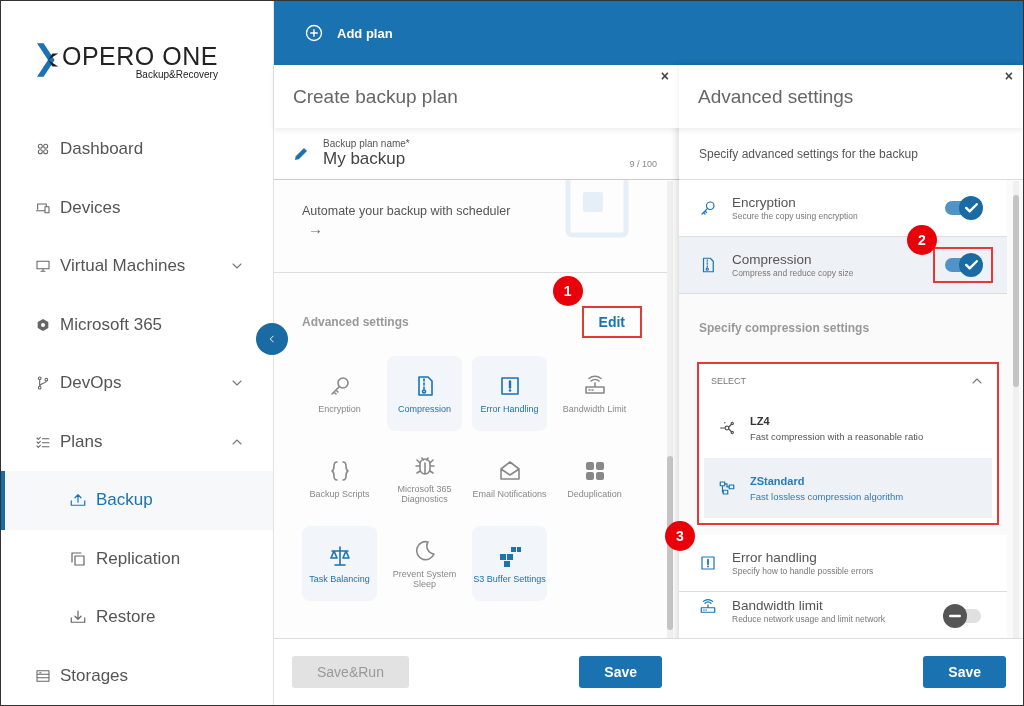 The image size is (1024, 706). I want to click on field-value: My backup, so click(365, 159).